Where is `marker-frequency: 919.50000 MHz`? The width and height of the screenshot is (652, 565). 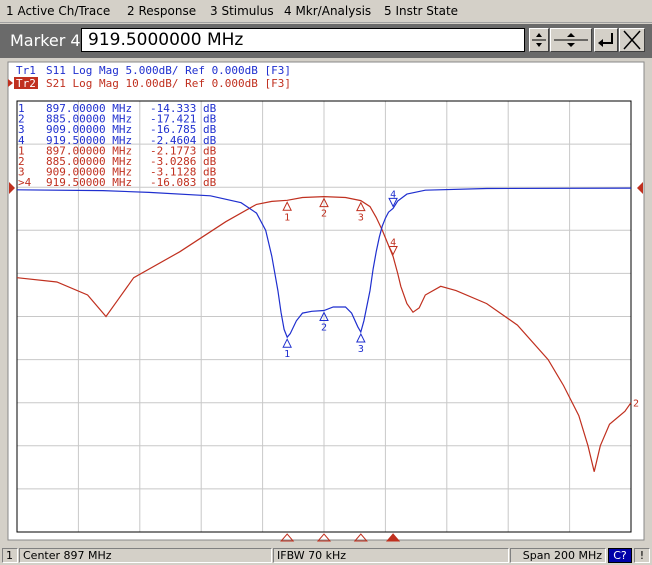 marker-frequency: 919.50000 MHz is located at coordinates (89, 182).